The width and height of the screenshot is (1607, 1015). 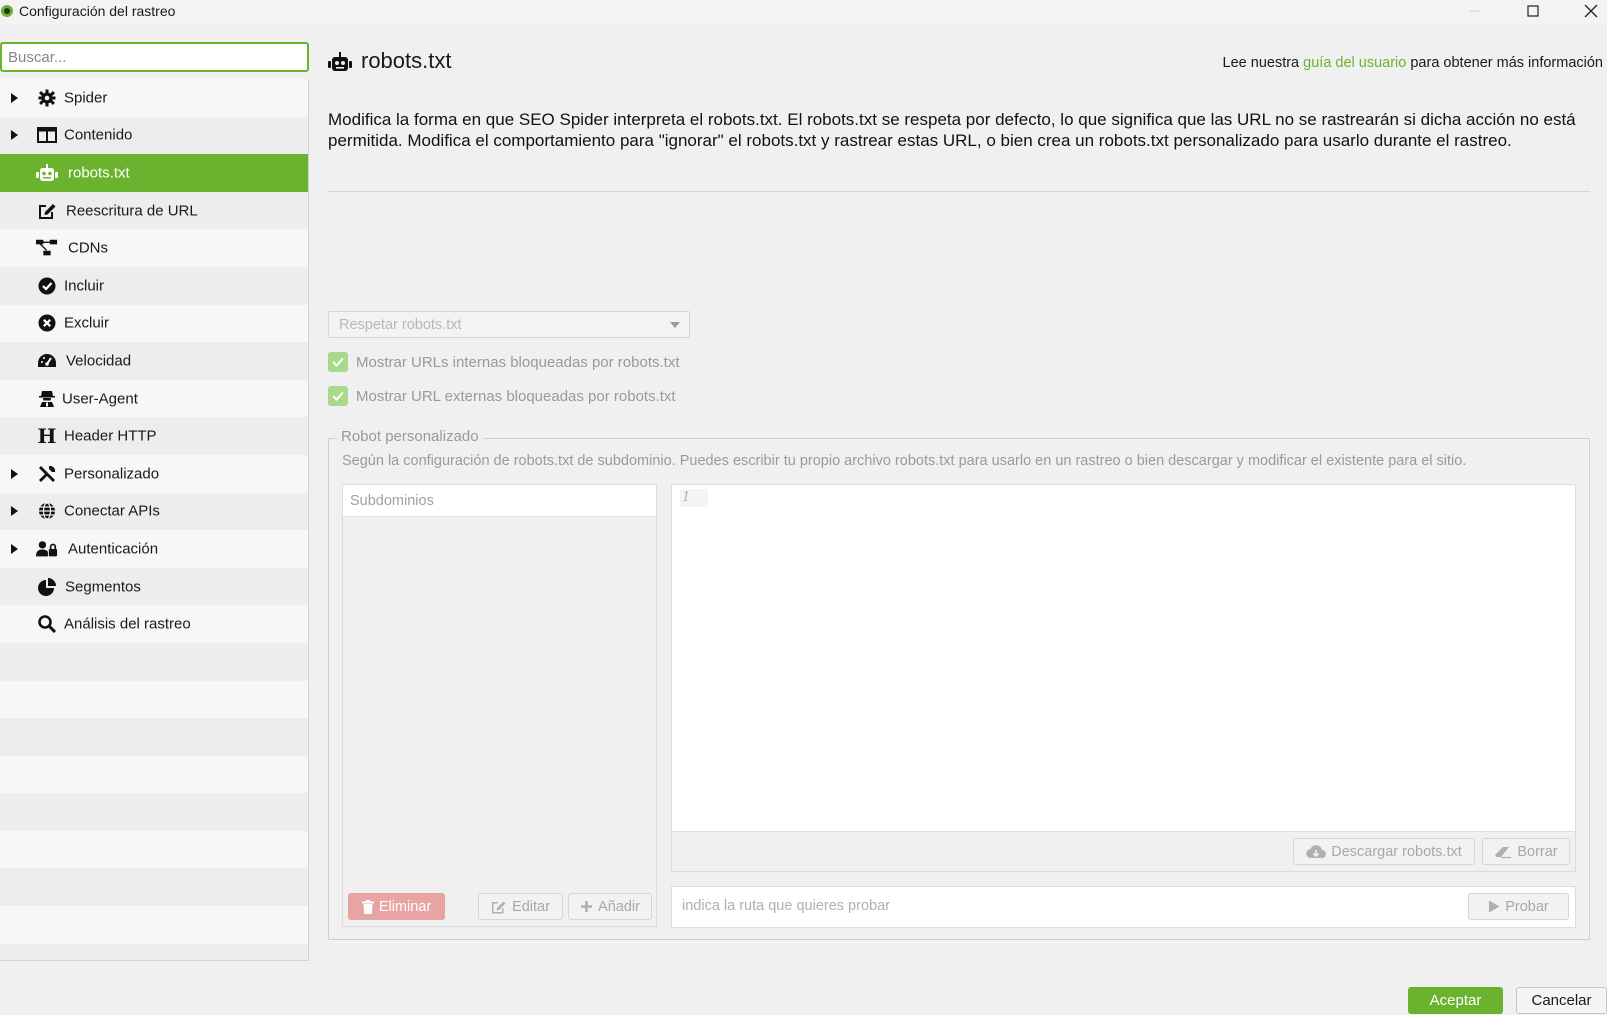 I want to click on user-guide-link: guía del usuario, so click(x=1354, y=63).